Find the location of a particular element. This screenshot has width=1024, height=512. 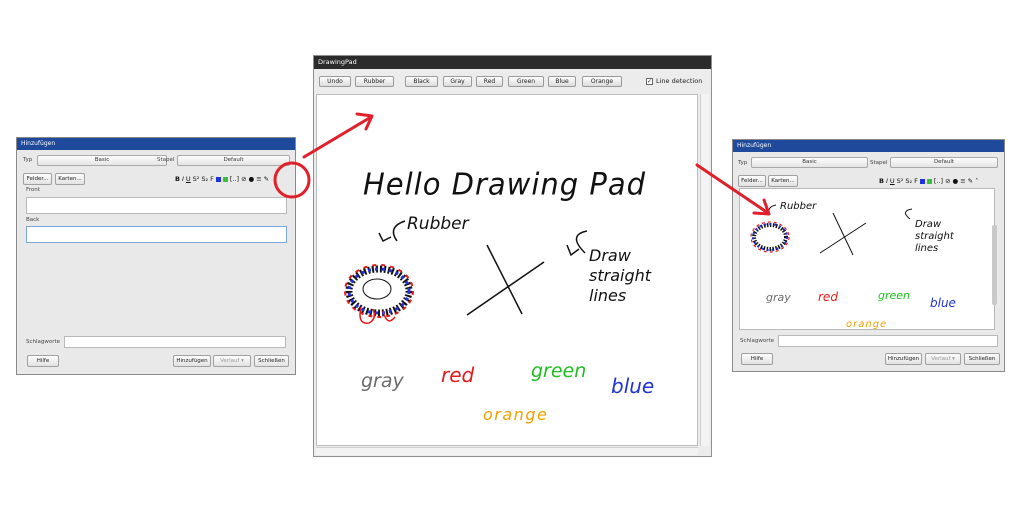

field-lines-label: lines is located at coordinates (926, 248).